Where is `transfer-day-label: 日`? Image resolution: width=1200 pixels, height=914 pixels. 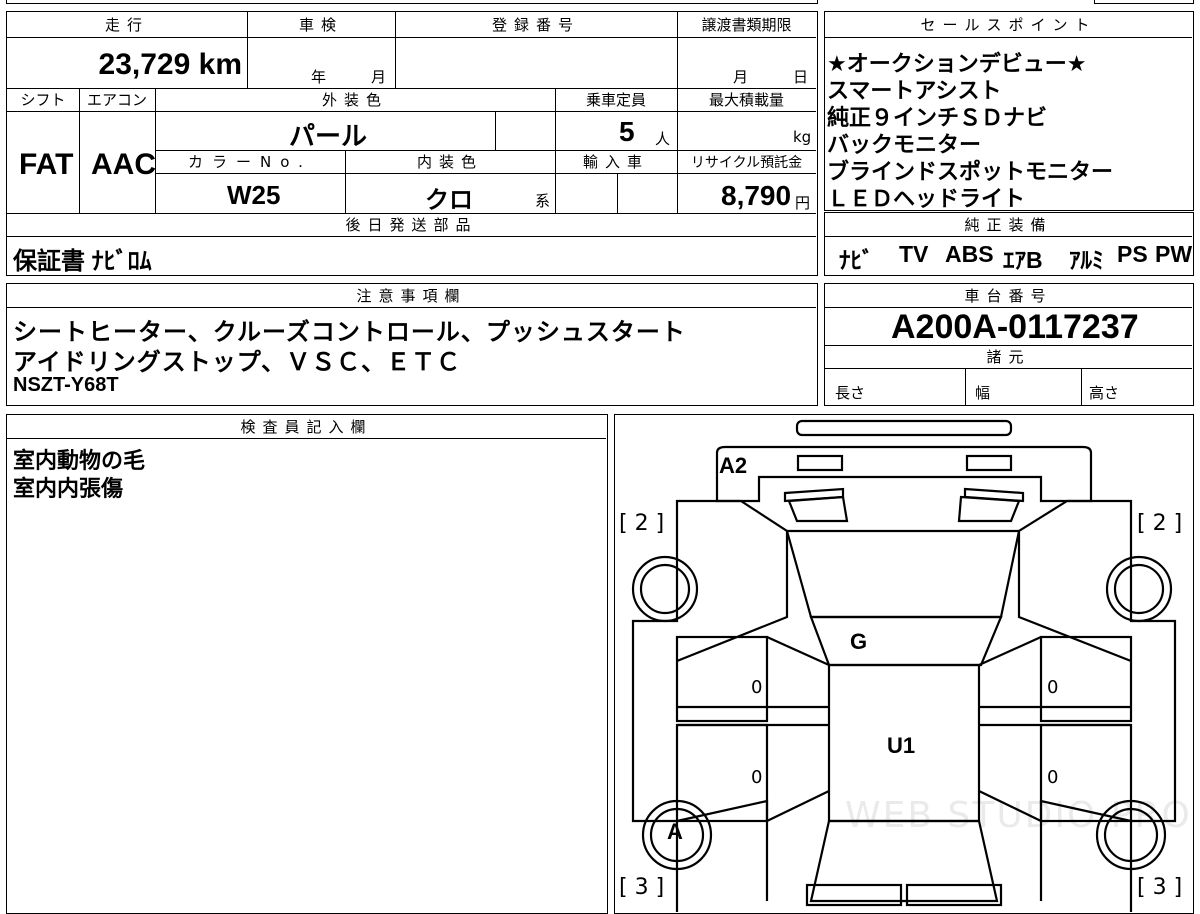 transfer-day-label: 日 is located at coordinates (801, 77).